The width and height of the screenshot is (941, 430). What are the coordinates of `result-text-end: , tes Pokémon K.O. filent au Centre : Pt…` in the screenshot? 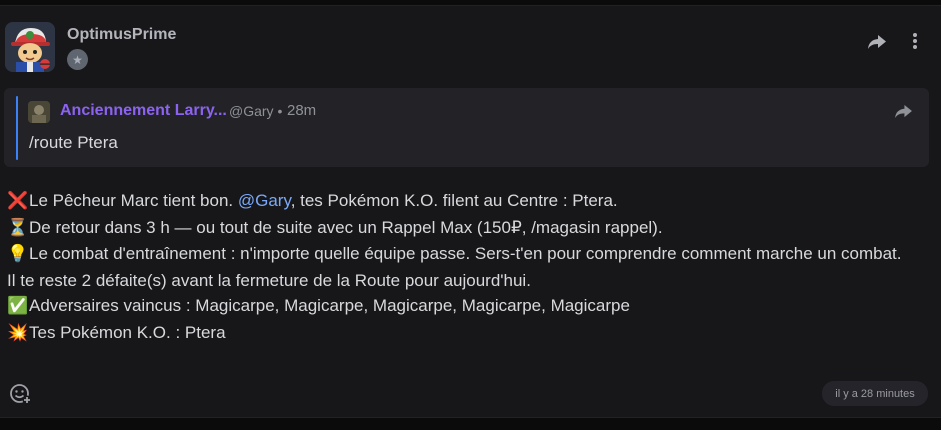 It's located at (454, 200).